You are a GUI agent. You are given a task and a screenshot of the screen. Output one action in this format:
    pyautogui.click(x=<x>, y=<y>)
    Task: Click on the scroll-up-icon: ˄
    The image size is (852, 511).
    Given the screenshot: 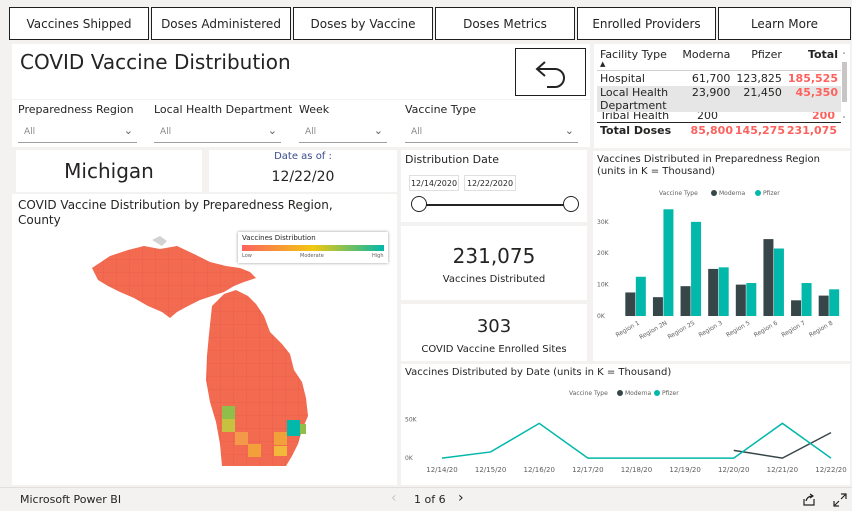 What is the action you would take?
    pyautogui.click(x=844, y=56)
    